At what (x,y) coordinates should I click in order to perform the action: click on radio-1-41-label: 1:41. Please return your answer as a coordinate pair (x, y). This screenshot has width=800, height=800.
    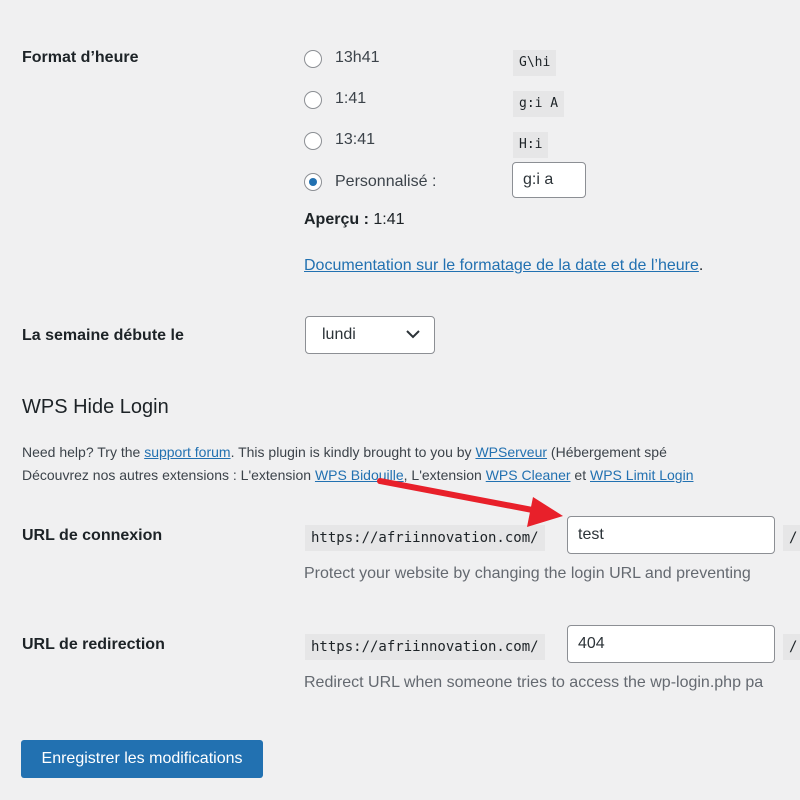
    Looking at the image, I should click on (350, 99).